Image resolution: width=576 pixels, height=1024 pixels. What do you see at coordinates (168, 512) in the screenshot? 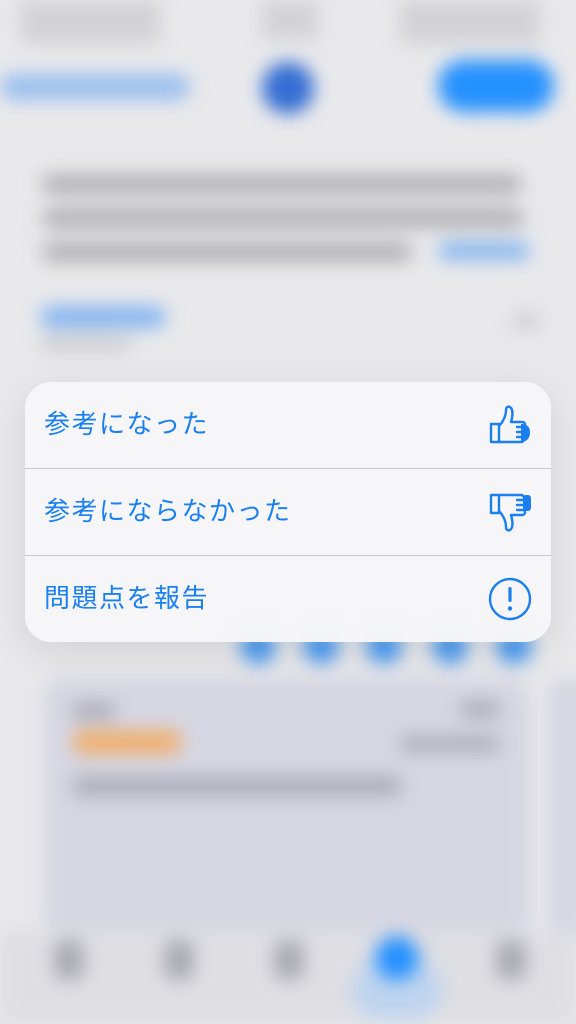
I see `not-helpful-label: 参考にならなかった` at bounding box center [168, 512].